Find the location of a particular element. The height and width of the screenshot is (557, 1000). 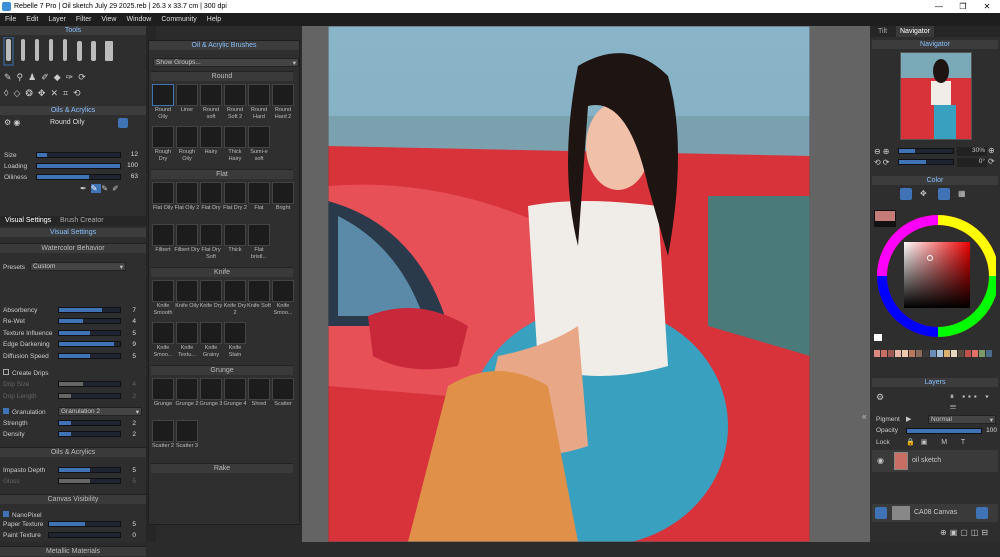

oils-section-header: Oils & Acrylics is located at coordinates (73, 452).